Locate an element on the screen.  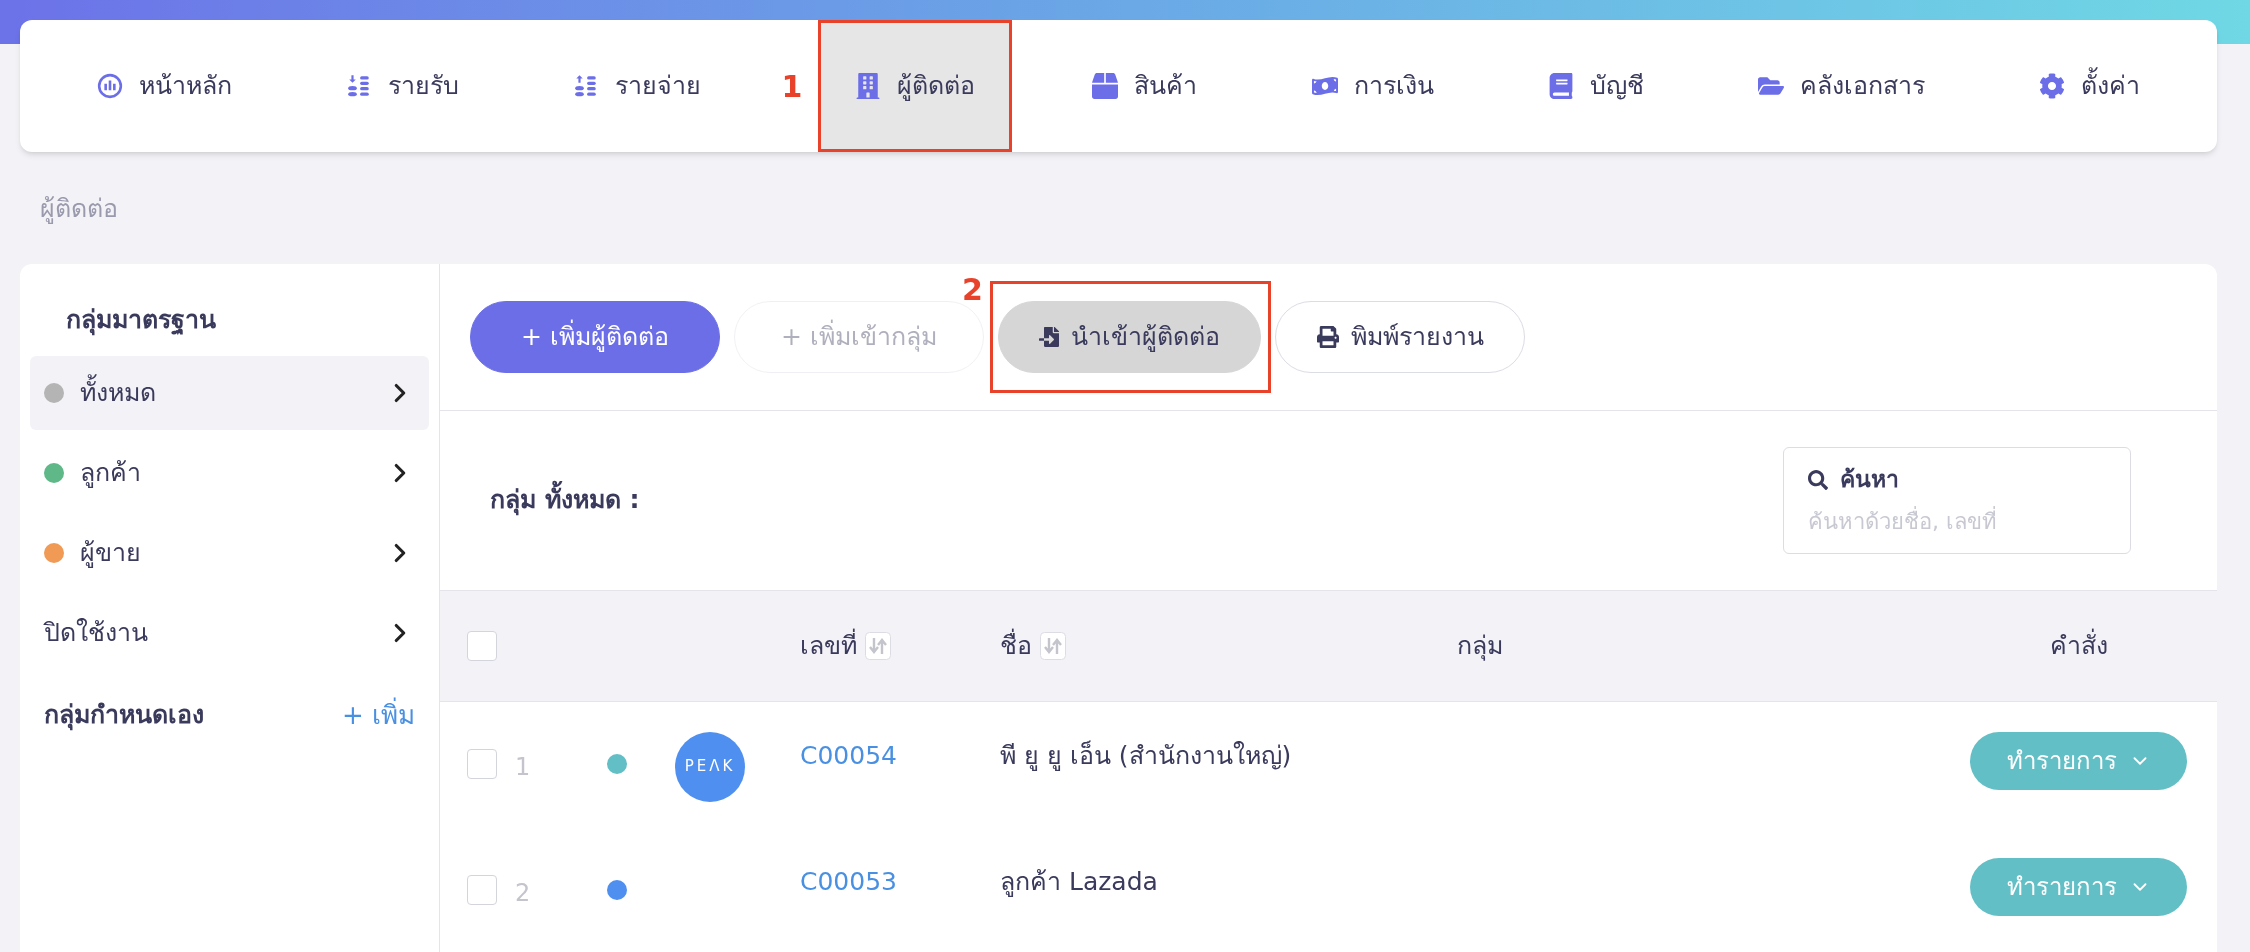
nav-tab: หน้าหลัก is located at coordinates (165, 86).